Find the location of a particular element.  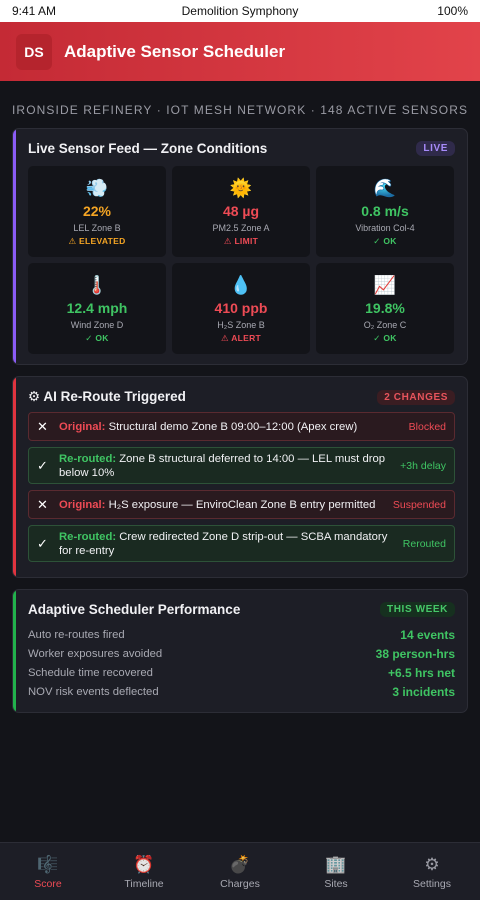

wave-icon: 🌊 is located at coordinates (385, 187).